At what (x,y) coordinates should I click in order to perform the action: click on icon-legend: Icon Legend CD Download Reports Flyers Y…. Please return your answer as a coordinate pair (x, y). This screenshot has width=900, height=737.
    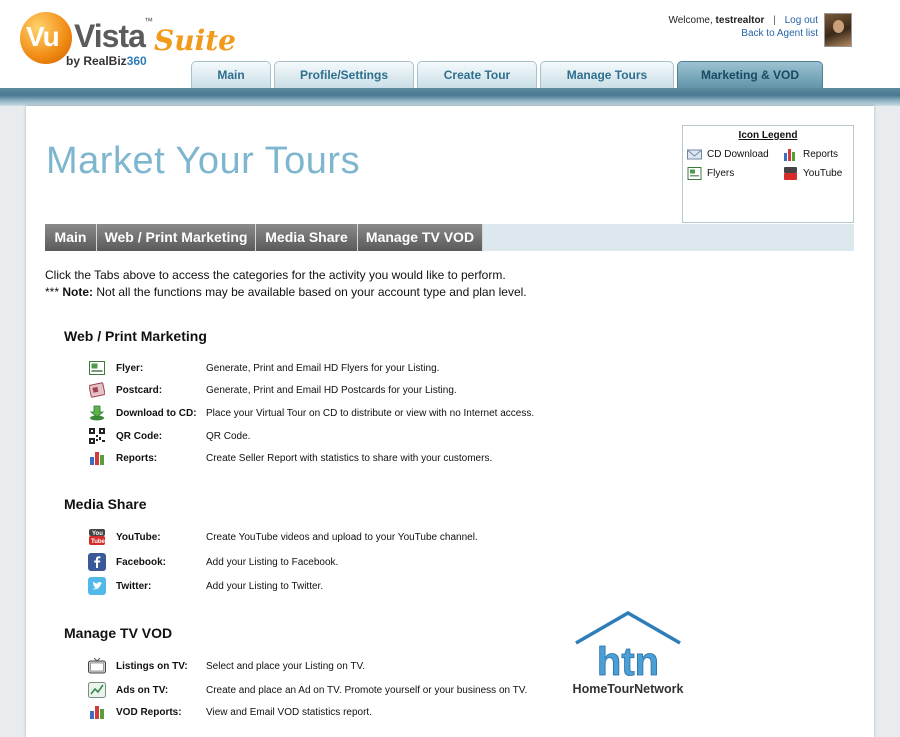
    Looking at the image, I should click on (768, 174).